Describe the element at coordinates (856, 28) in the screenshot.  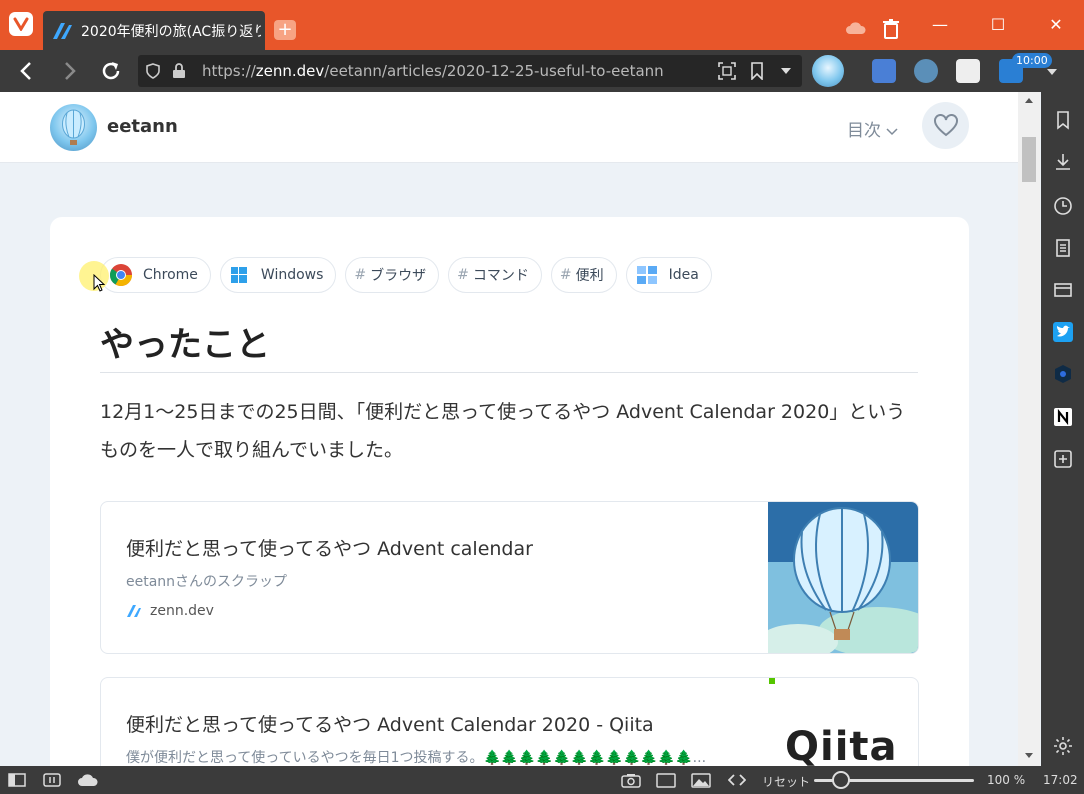
I see `cloud-sync-icon` at that location.